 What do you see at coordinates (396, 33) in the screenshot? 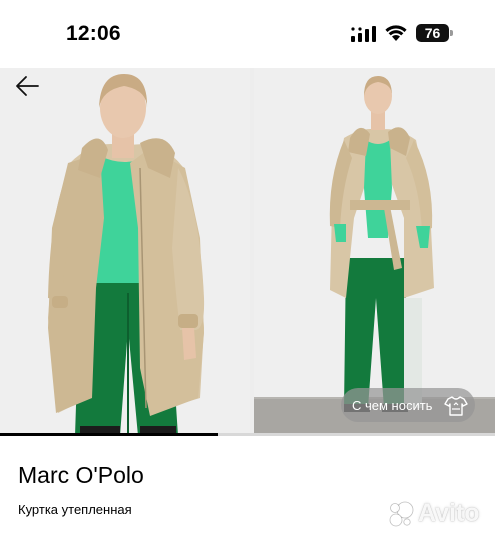
I see `wifi-icon` at bounding box center [396, 33].